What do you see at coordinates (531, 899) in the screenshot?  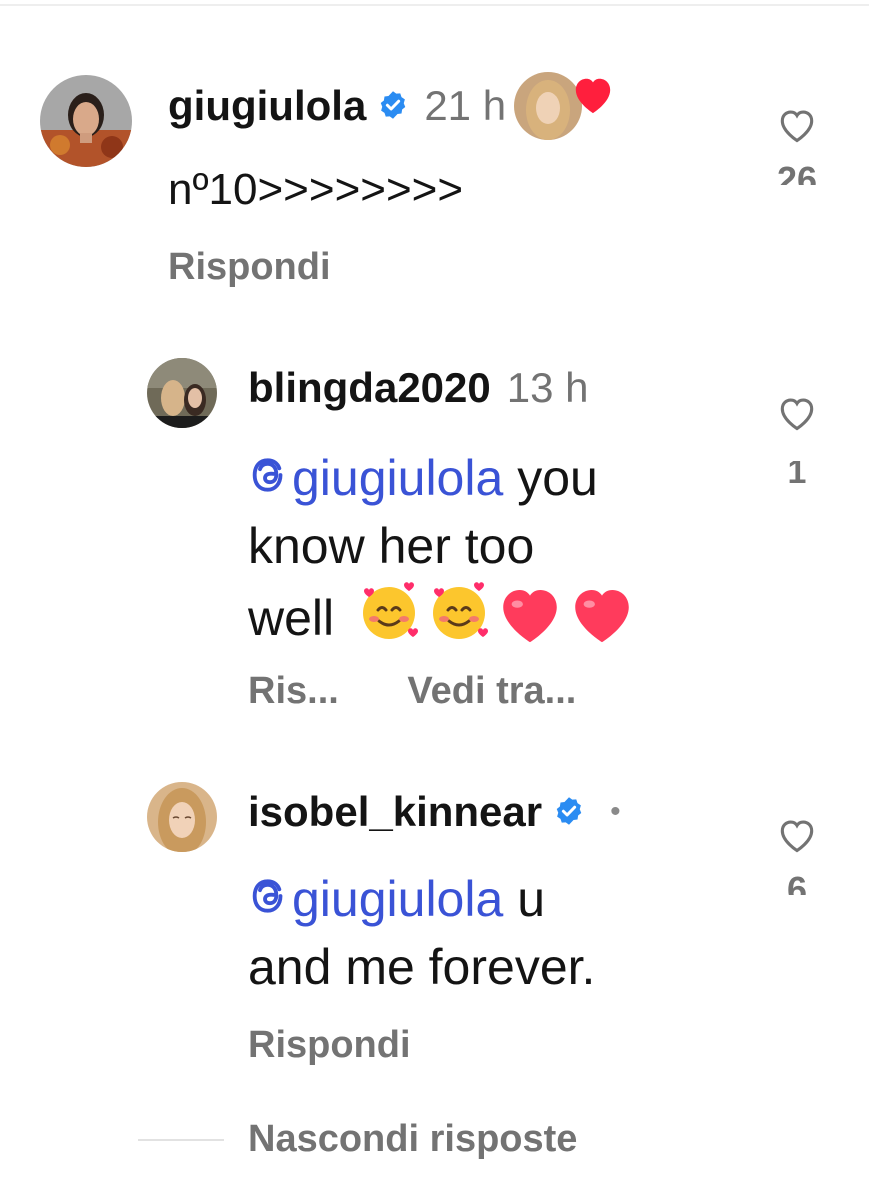 I see `comment-text-part: u` at bounding box center [531, 899].